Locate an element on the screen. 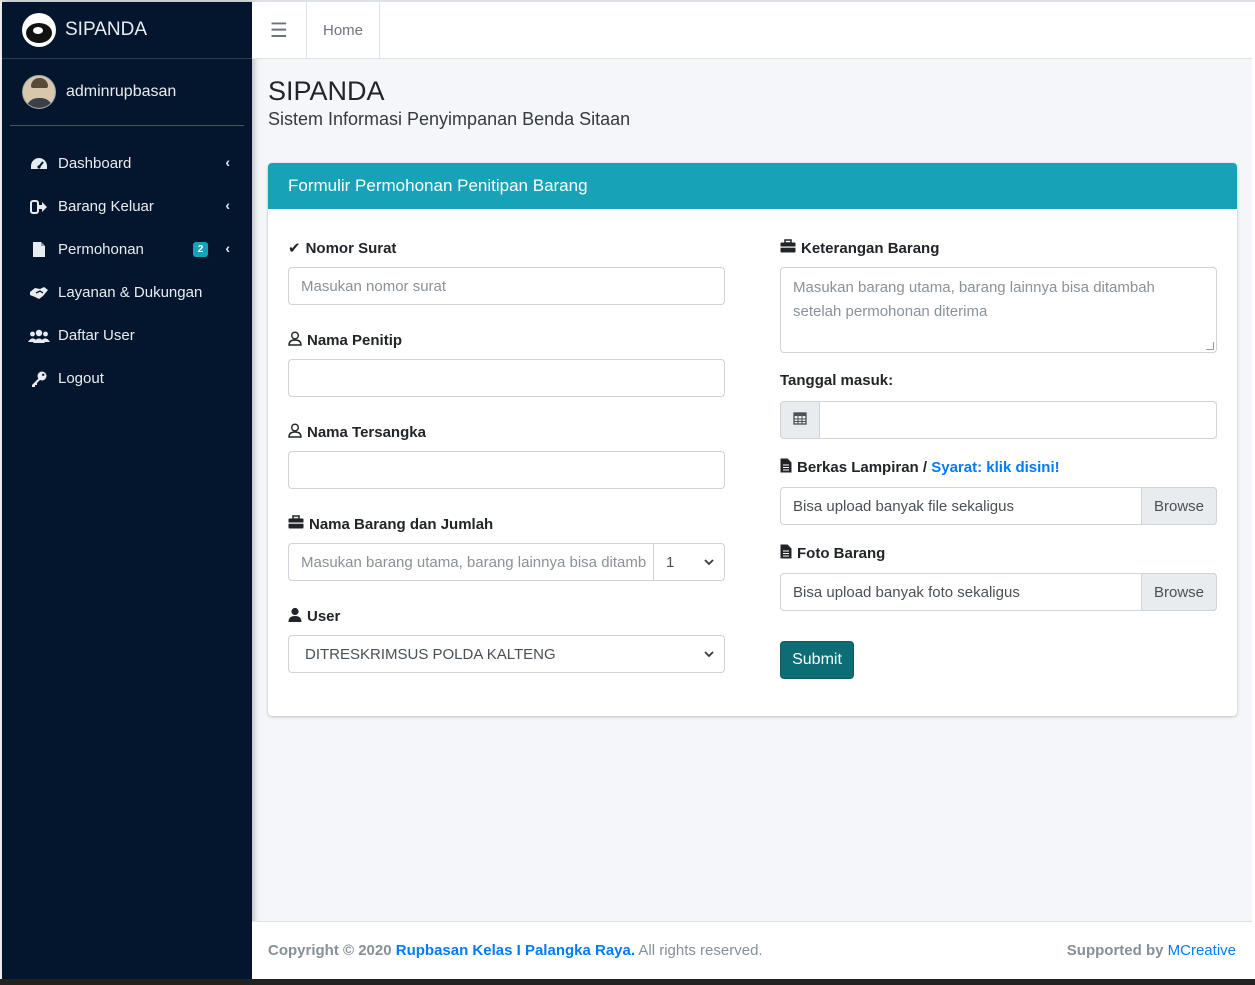 This screenshot has width=1255, height=985. submit-label: Submit is located at coordinates (817, 659).